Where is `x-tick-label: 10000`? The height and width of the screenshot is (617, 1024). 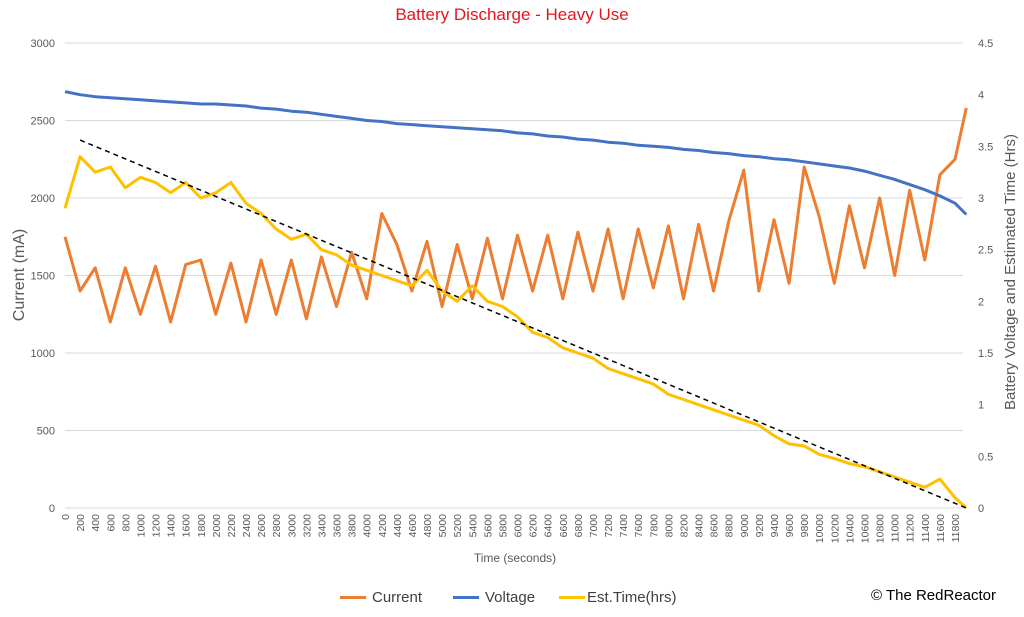 x-tick-label: 10000 is located at coordinates (820, 528).